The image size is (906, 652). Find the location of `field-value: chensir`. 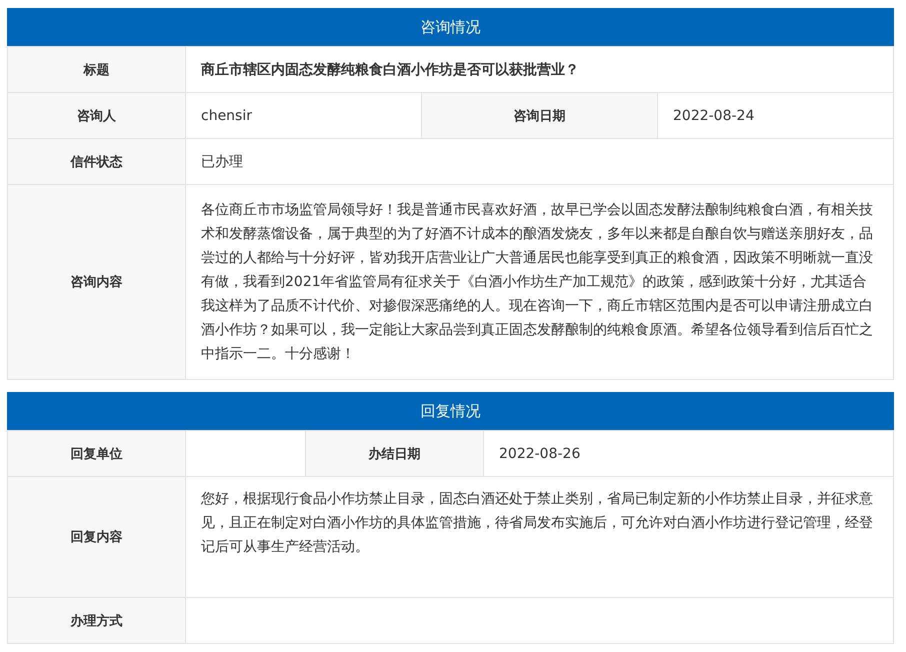

field-value: chensir is located at coordinates (304, 115).